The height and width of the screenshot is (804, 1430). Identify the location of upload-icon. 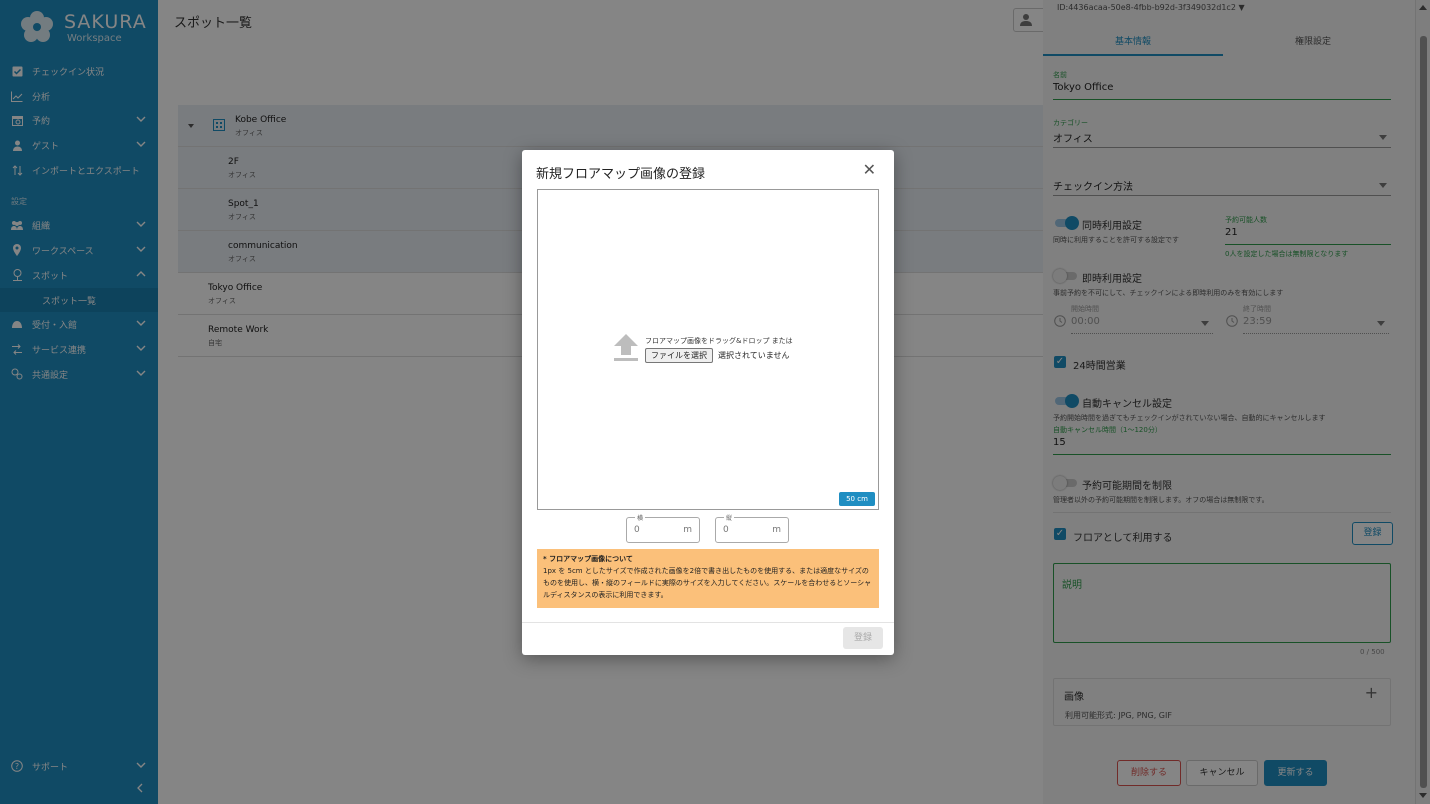
(626, 347).